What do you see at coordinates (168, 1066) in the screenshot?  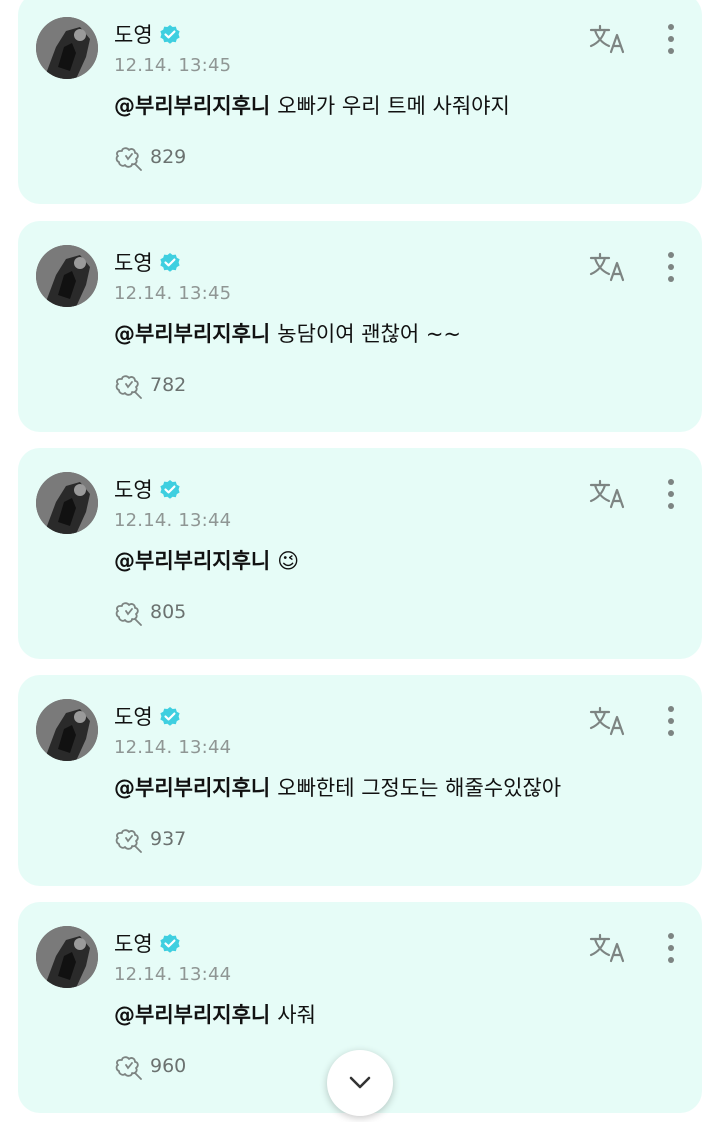 I see `like-count: 960` at bounding box center [168, 1066].